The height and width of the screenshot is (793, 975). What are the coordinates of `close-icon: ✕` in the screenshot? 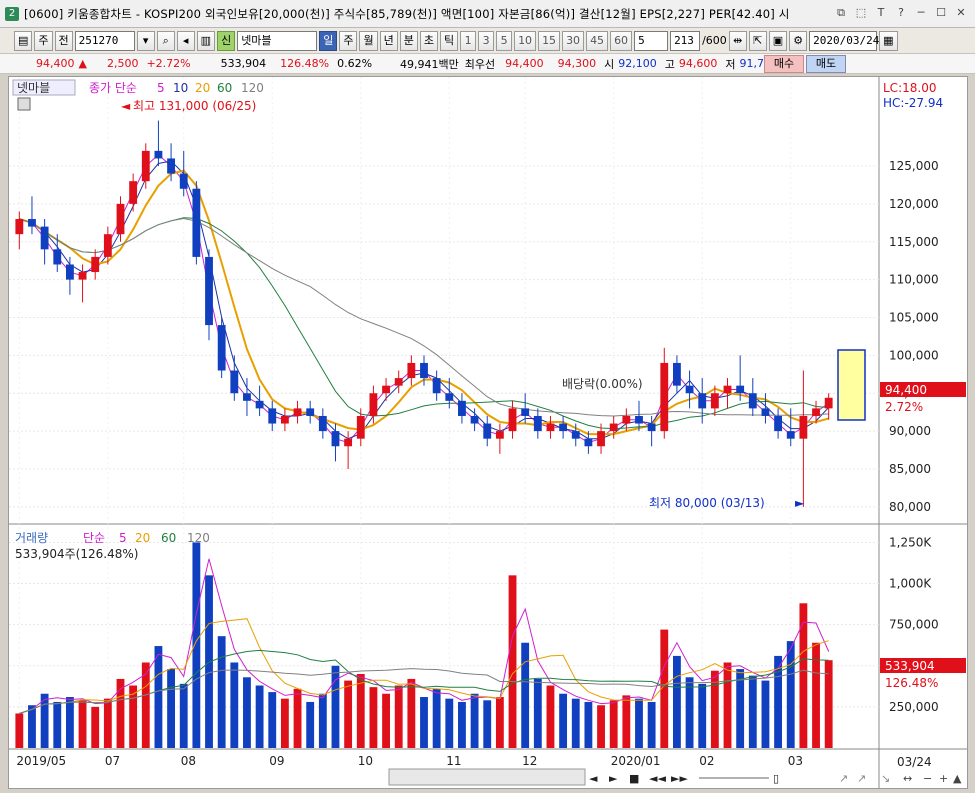 It's located at (961, 13).